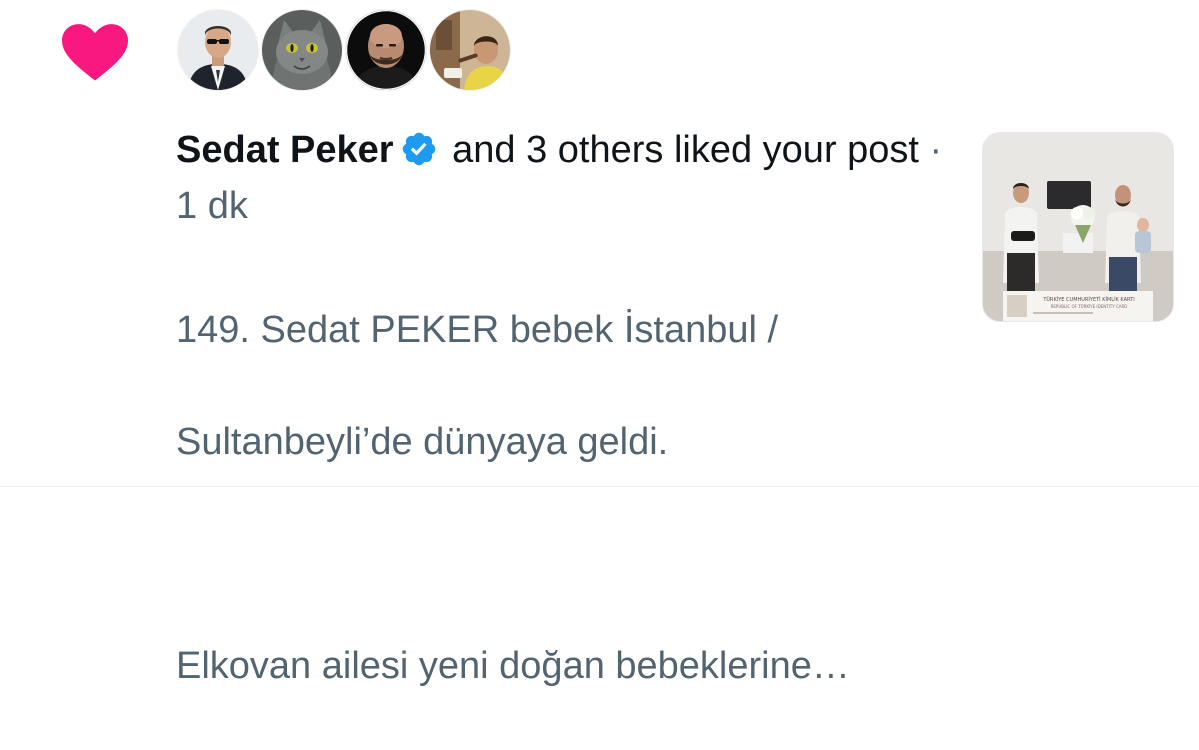  I want to click on post-preview-line: 149. Sedat PEKER bebek İstanbul /, so click(477, 330).